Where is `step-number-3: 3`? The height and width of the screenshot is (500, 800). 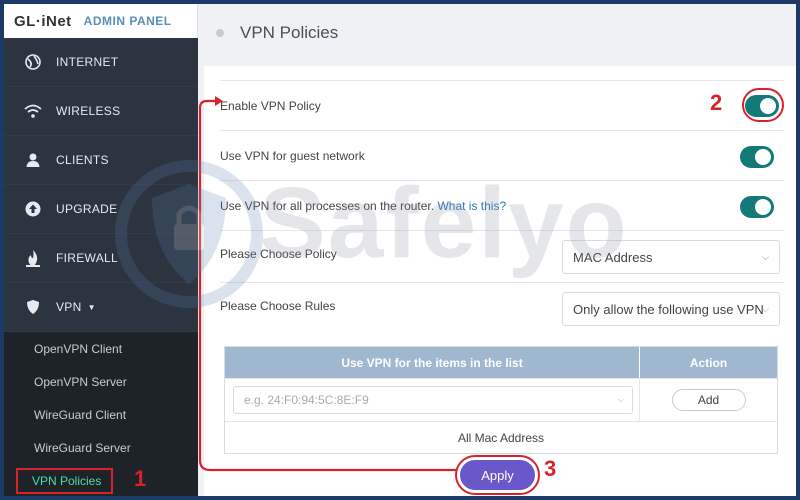
step-number-3: 3 is located at coordinates (550, 468).